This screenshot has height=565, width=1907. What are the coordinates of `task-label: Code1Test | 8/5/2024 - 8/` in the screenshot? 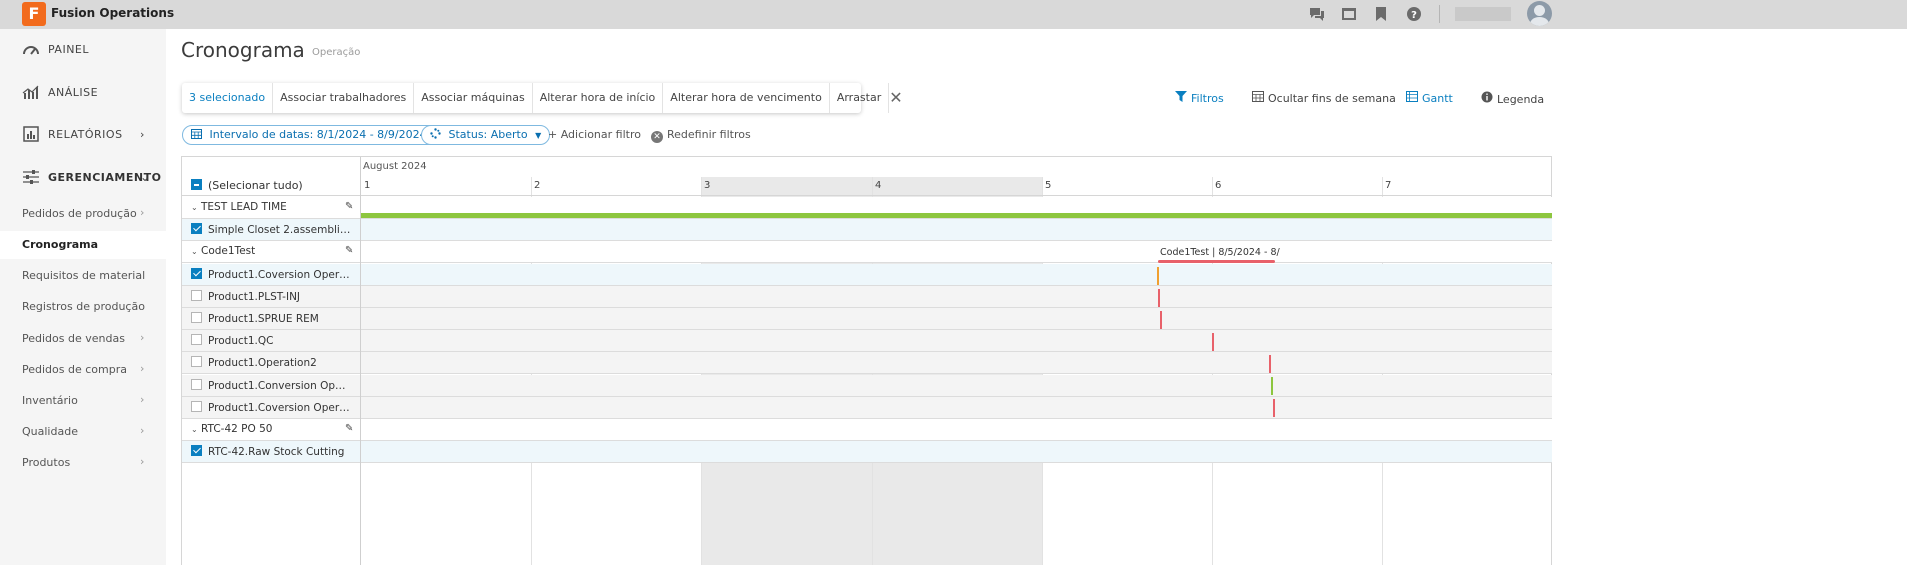 It's located at (1220, 252).